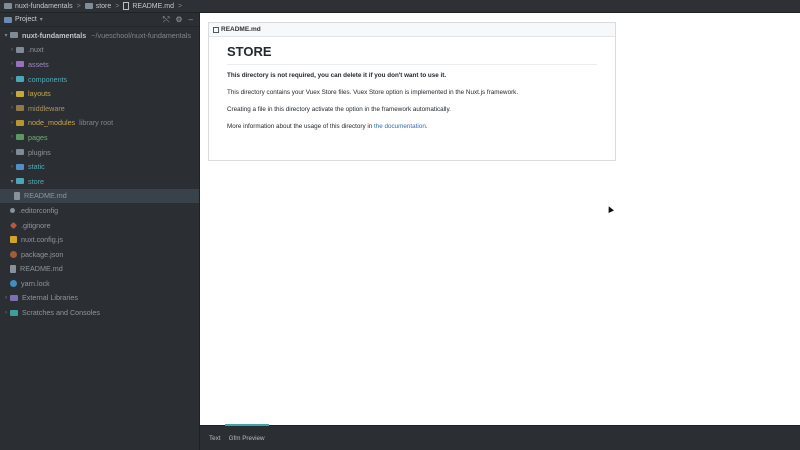 This screenshot has height=450, width=800. Describe the element at coordinates (12, 210) in the screenshot. I see `config-file-icon` at that location.